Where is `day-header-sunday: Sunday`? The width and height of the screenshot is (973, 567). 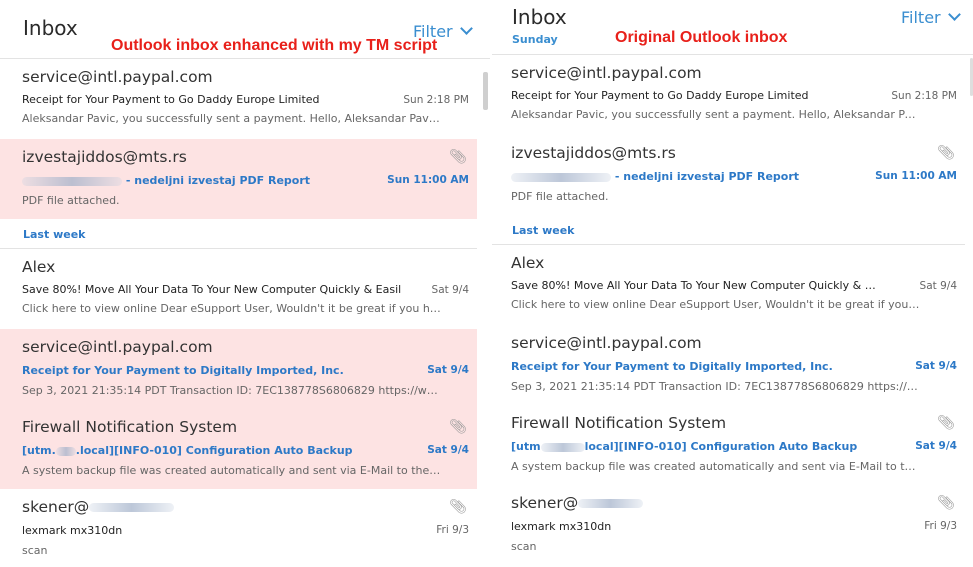
day-header-sunday: Sunday is located at coordinates (535, 39).